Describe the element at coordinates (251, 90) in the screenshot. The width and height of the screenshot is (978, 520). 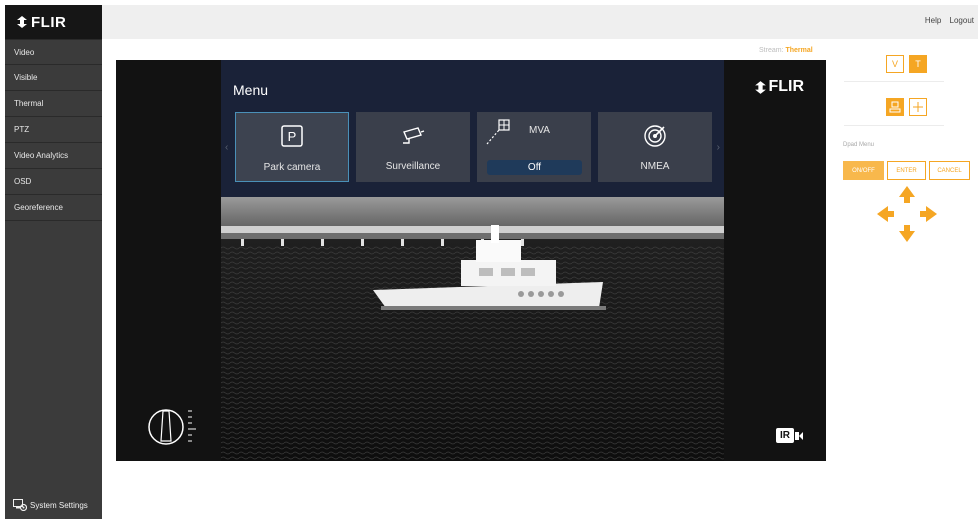
I see `menu-title: Menu` at that location.